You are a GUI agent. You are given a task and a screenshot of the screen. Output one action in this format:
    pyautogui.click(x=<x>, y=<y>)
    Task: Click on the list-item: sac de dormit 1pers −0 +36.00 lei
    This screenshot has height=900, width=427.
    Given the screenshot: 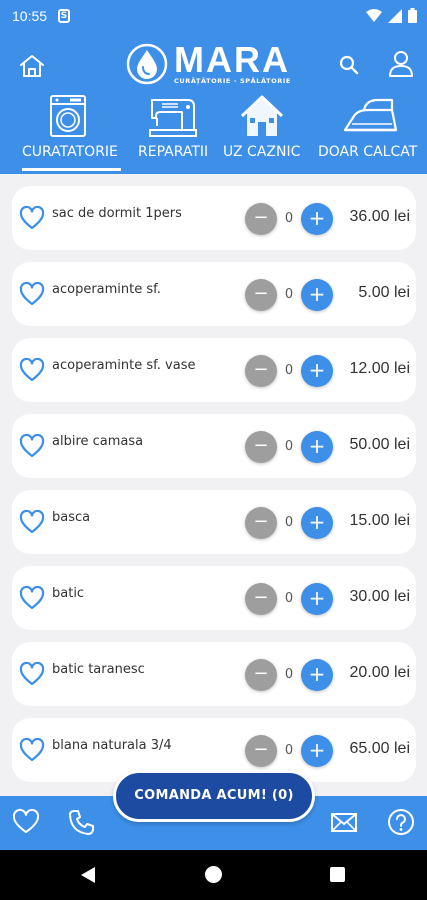 What is the action you would take?
    pyautogui.click(x=214, y=218)
    